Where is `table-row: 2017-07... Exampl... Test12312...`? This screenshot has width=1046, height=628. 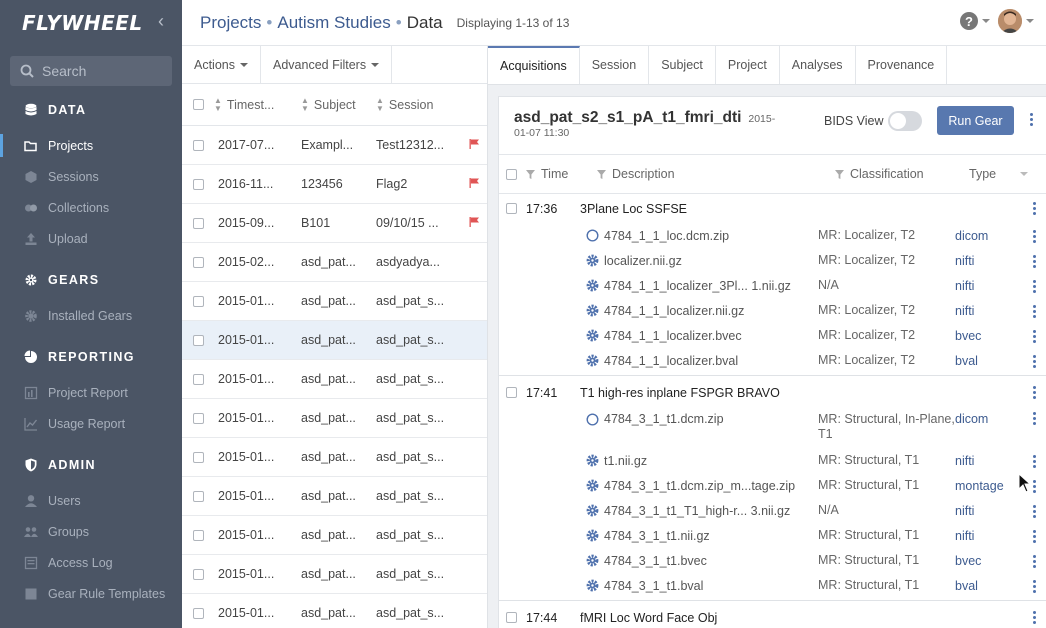 table-row: 2017-07... Exampl... Test12312... is located at coordinates (334, 145).